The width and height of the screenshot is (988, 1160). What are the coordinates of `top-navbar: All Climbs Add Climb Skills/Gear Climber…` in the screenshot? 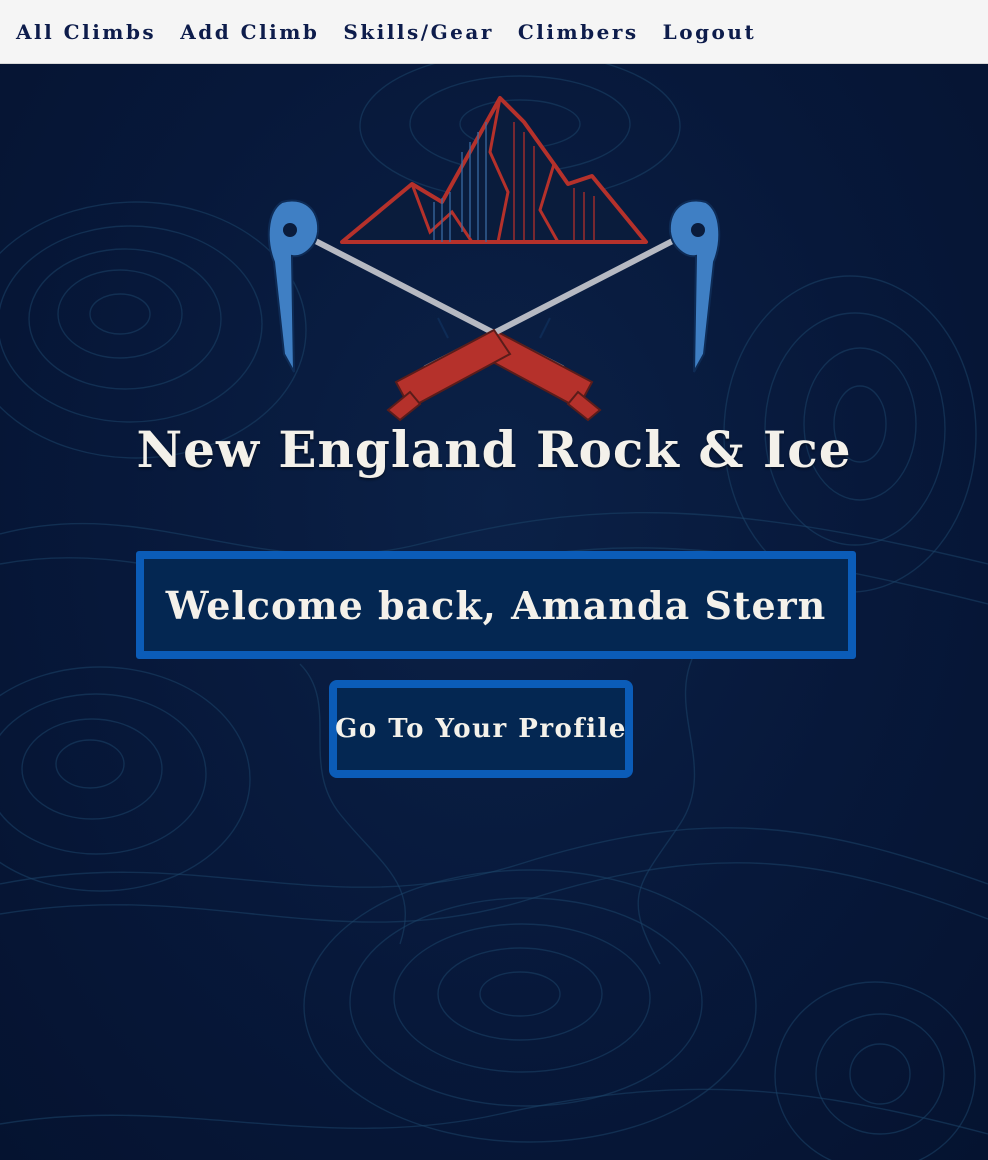 It's located at (494, 32).